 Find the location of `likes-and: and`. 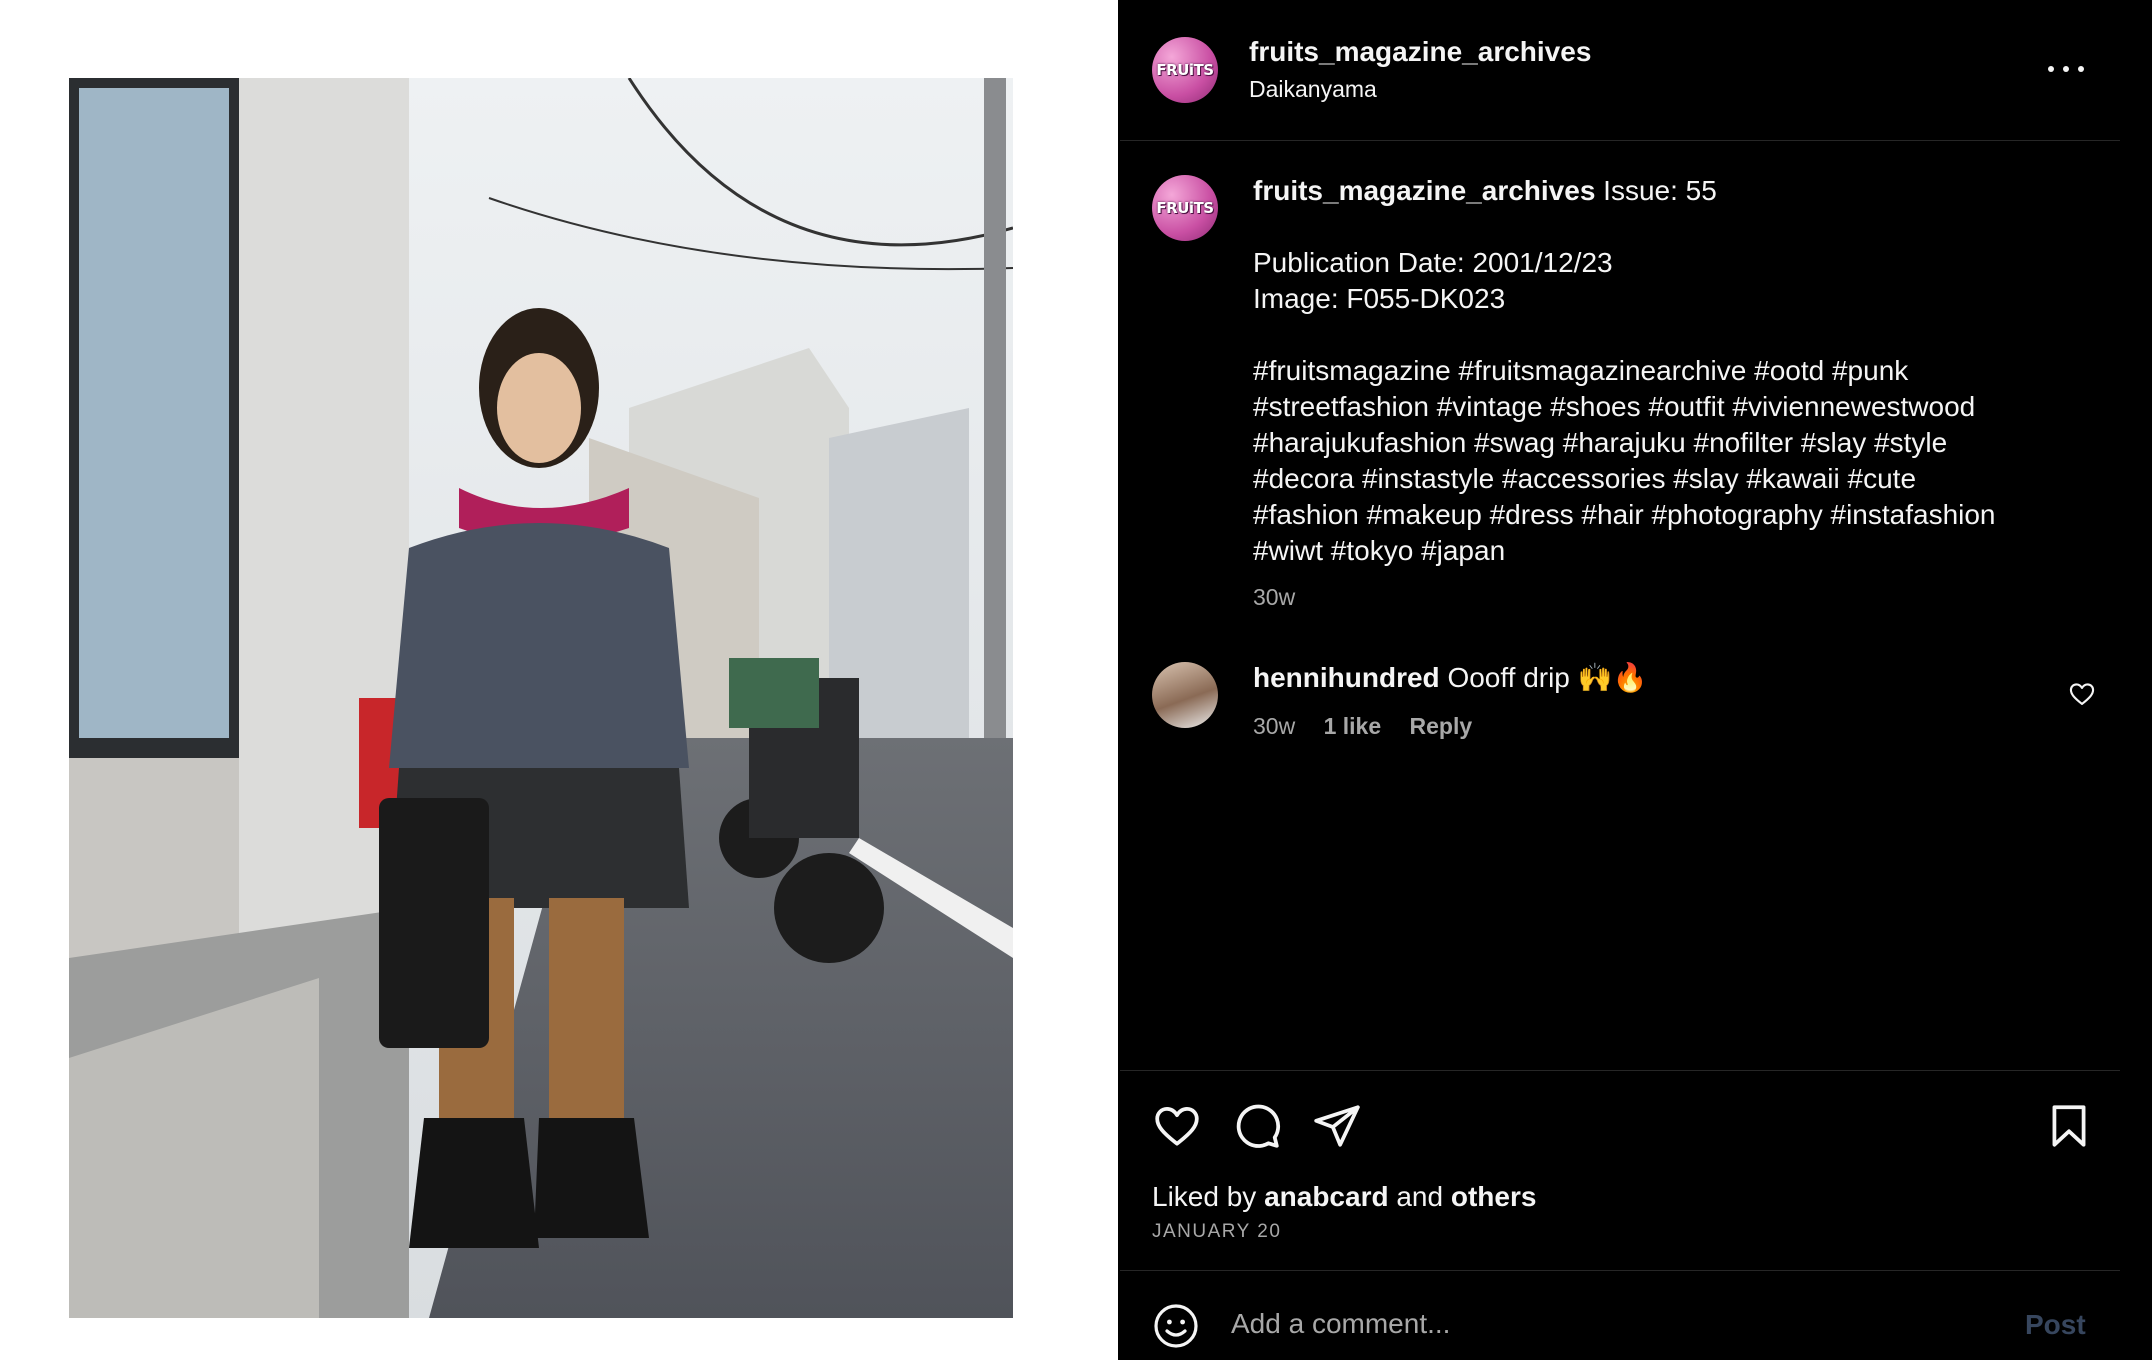

likes-and: and is located at coordinates (1420, 1196).